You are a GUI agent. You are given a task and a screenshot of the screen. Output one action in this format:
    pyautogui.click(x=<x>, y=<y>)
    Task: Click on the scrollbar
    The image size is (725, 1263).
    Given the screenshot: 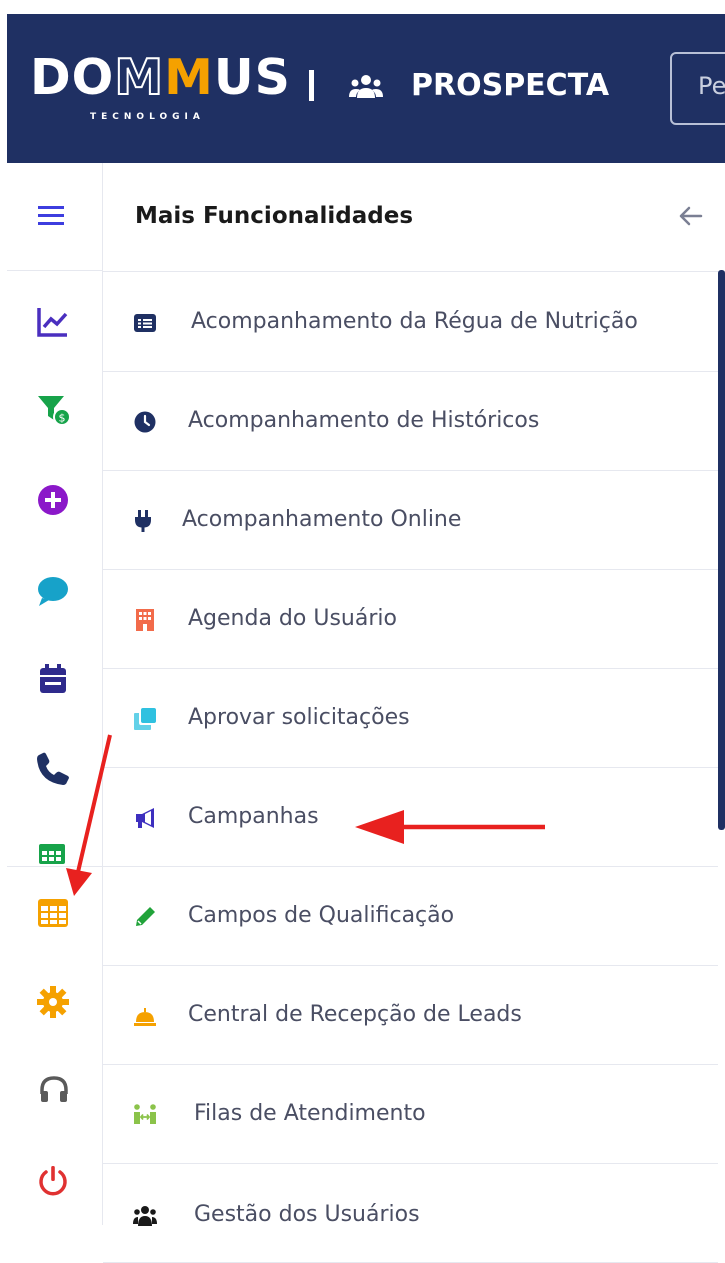 What is the action you would take?
    pyautogui.click(x=721, y=550)
    